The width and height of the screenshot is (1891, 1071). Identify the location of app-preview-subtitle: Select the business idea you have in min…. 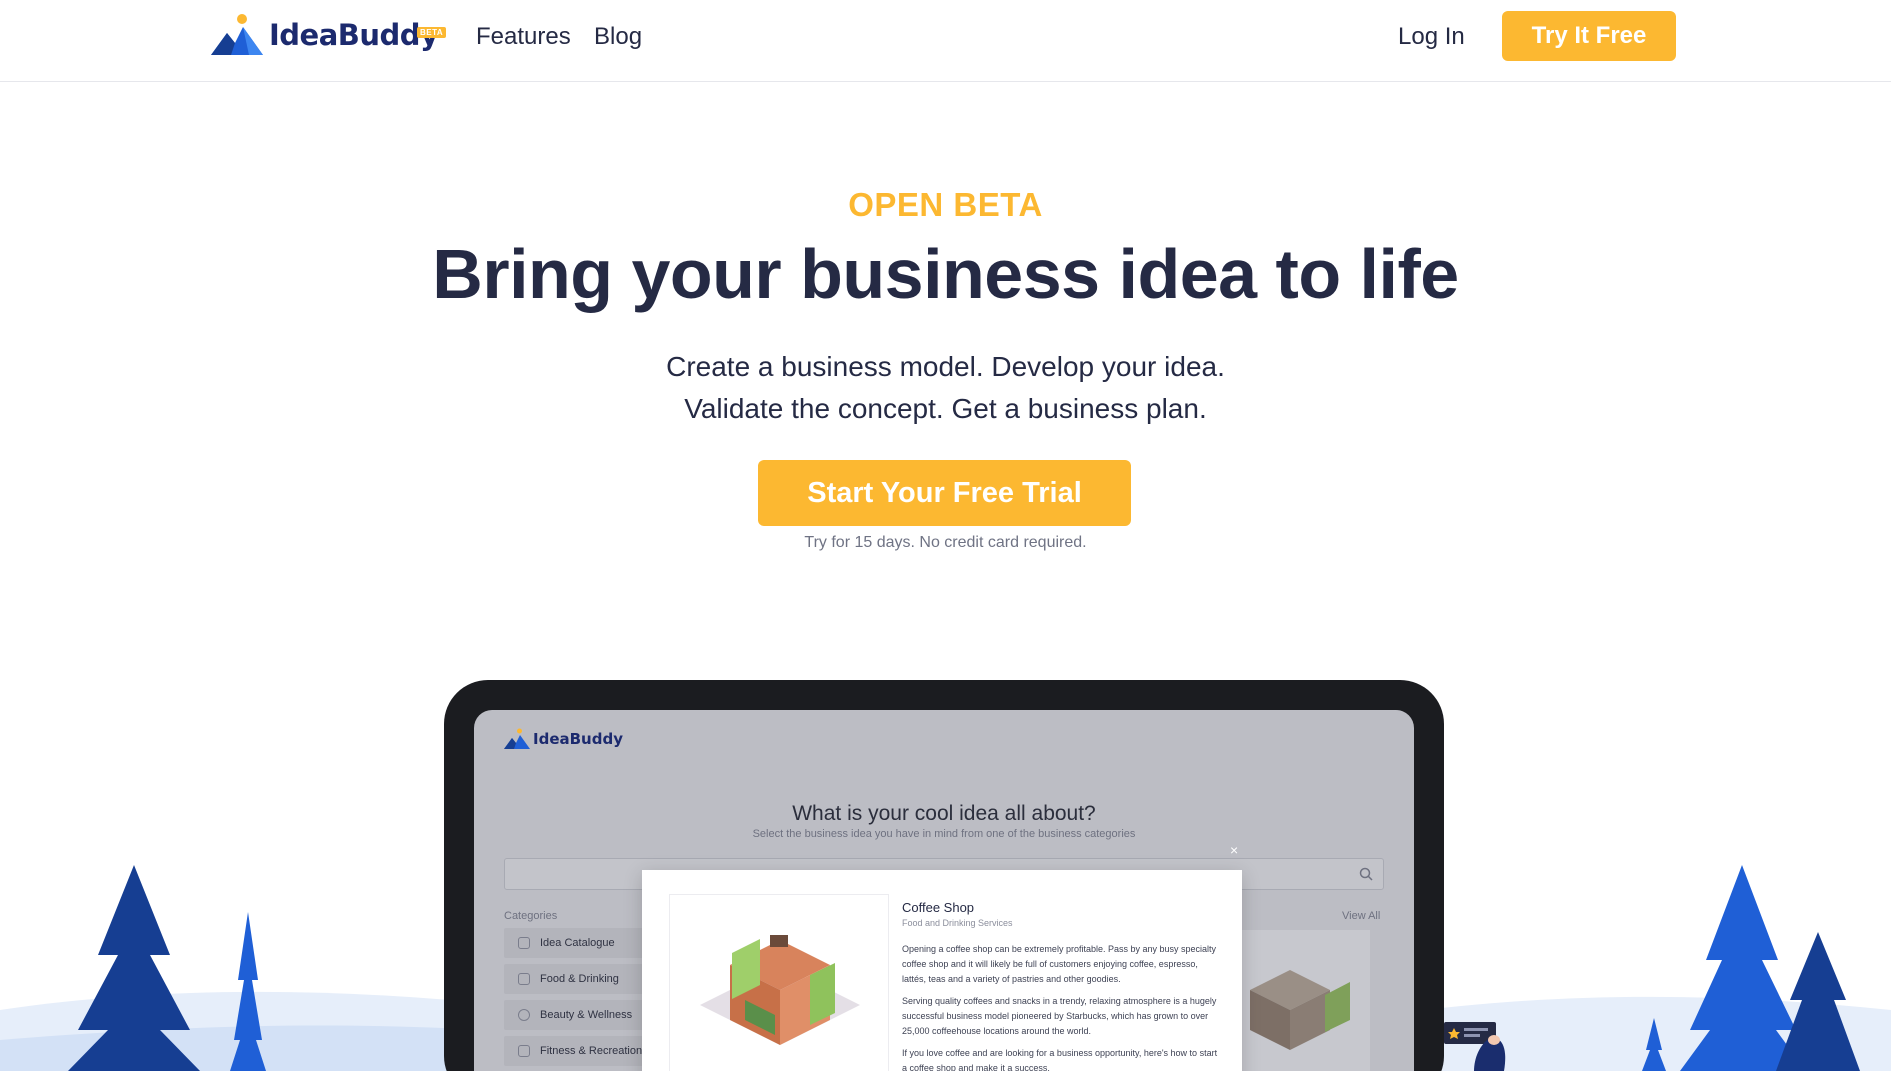
(944, 834).